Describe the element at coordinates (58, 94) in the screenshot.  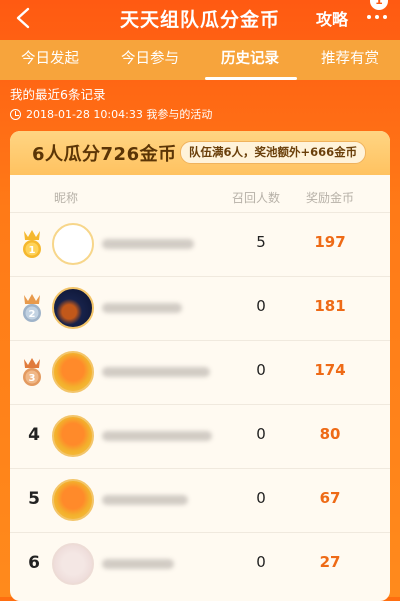
I see `recent-records-label: 我的最近6条记录` at that location.